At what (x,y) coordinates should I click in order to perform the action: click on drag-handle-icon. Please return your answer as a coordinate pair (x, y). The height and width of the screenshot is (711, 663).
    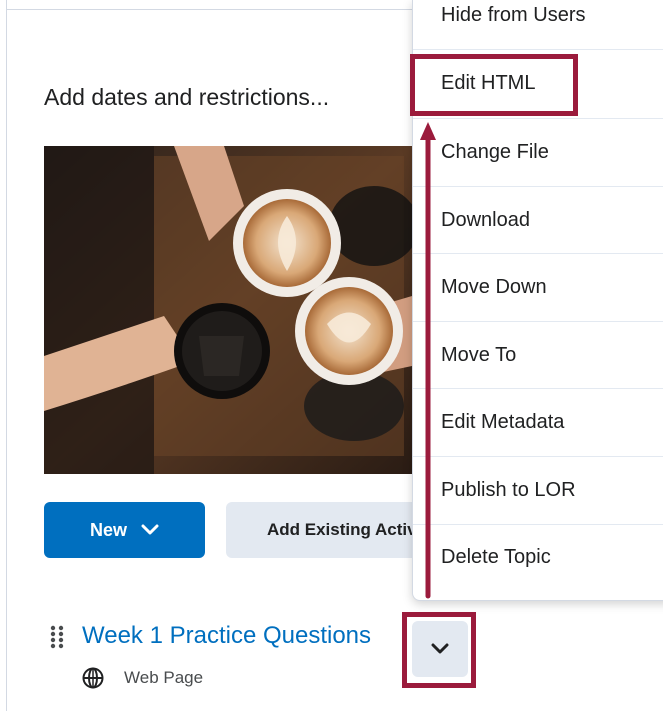
    Looking at the image, I should click on (57, 637).